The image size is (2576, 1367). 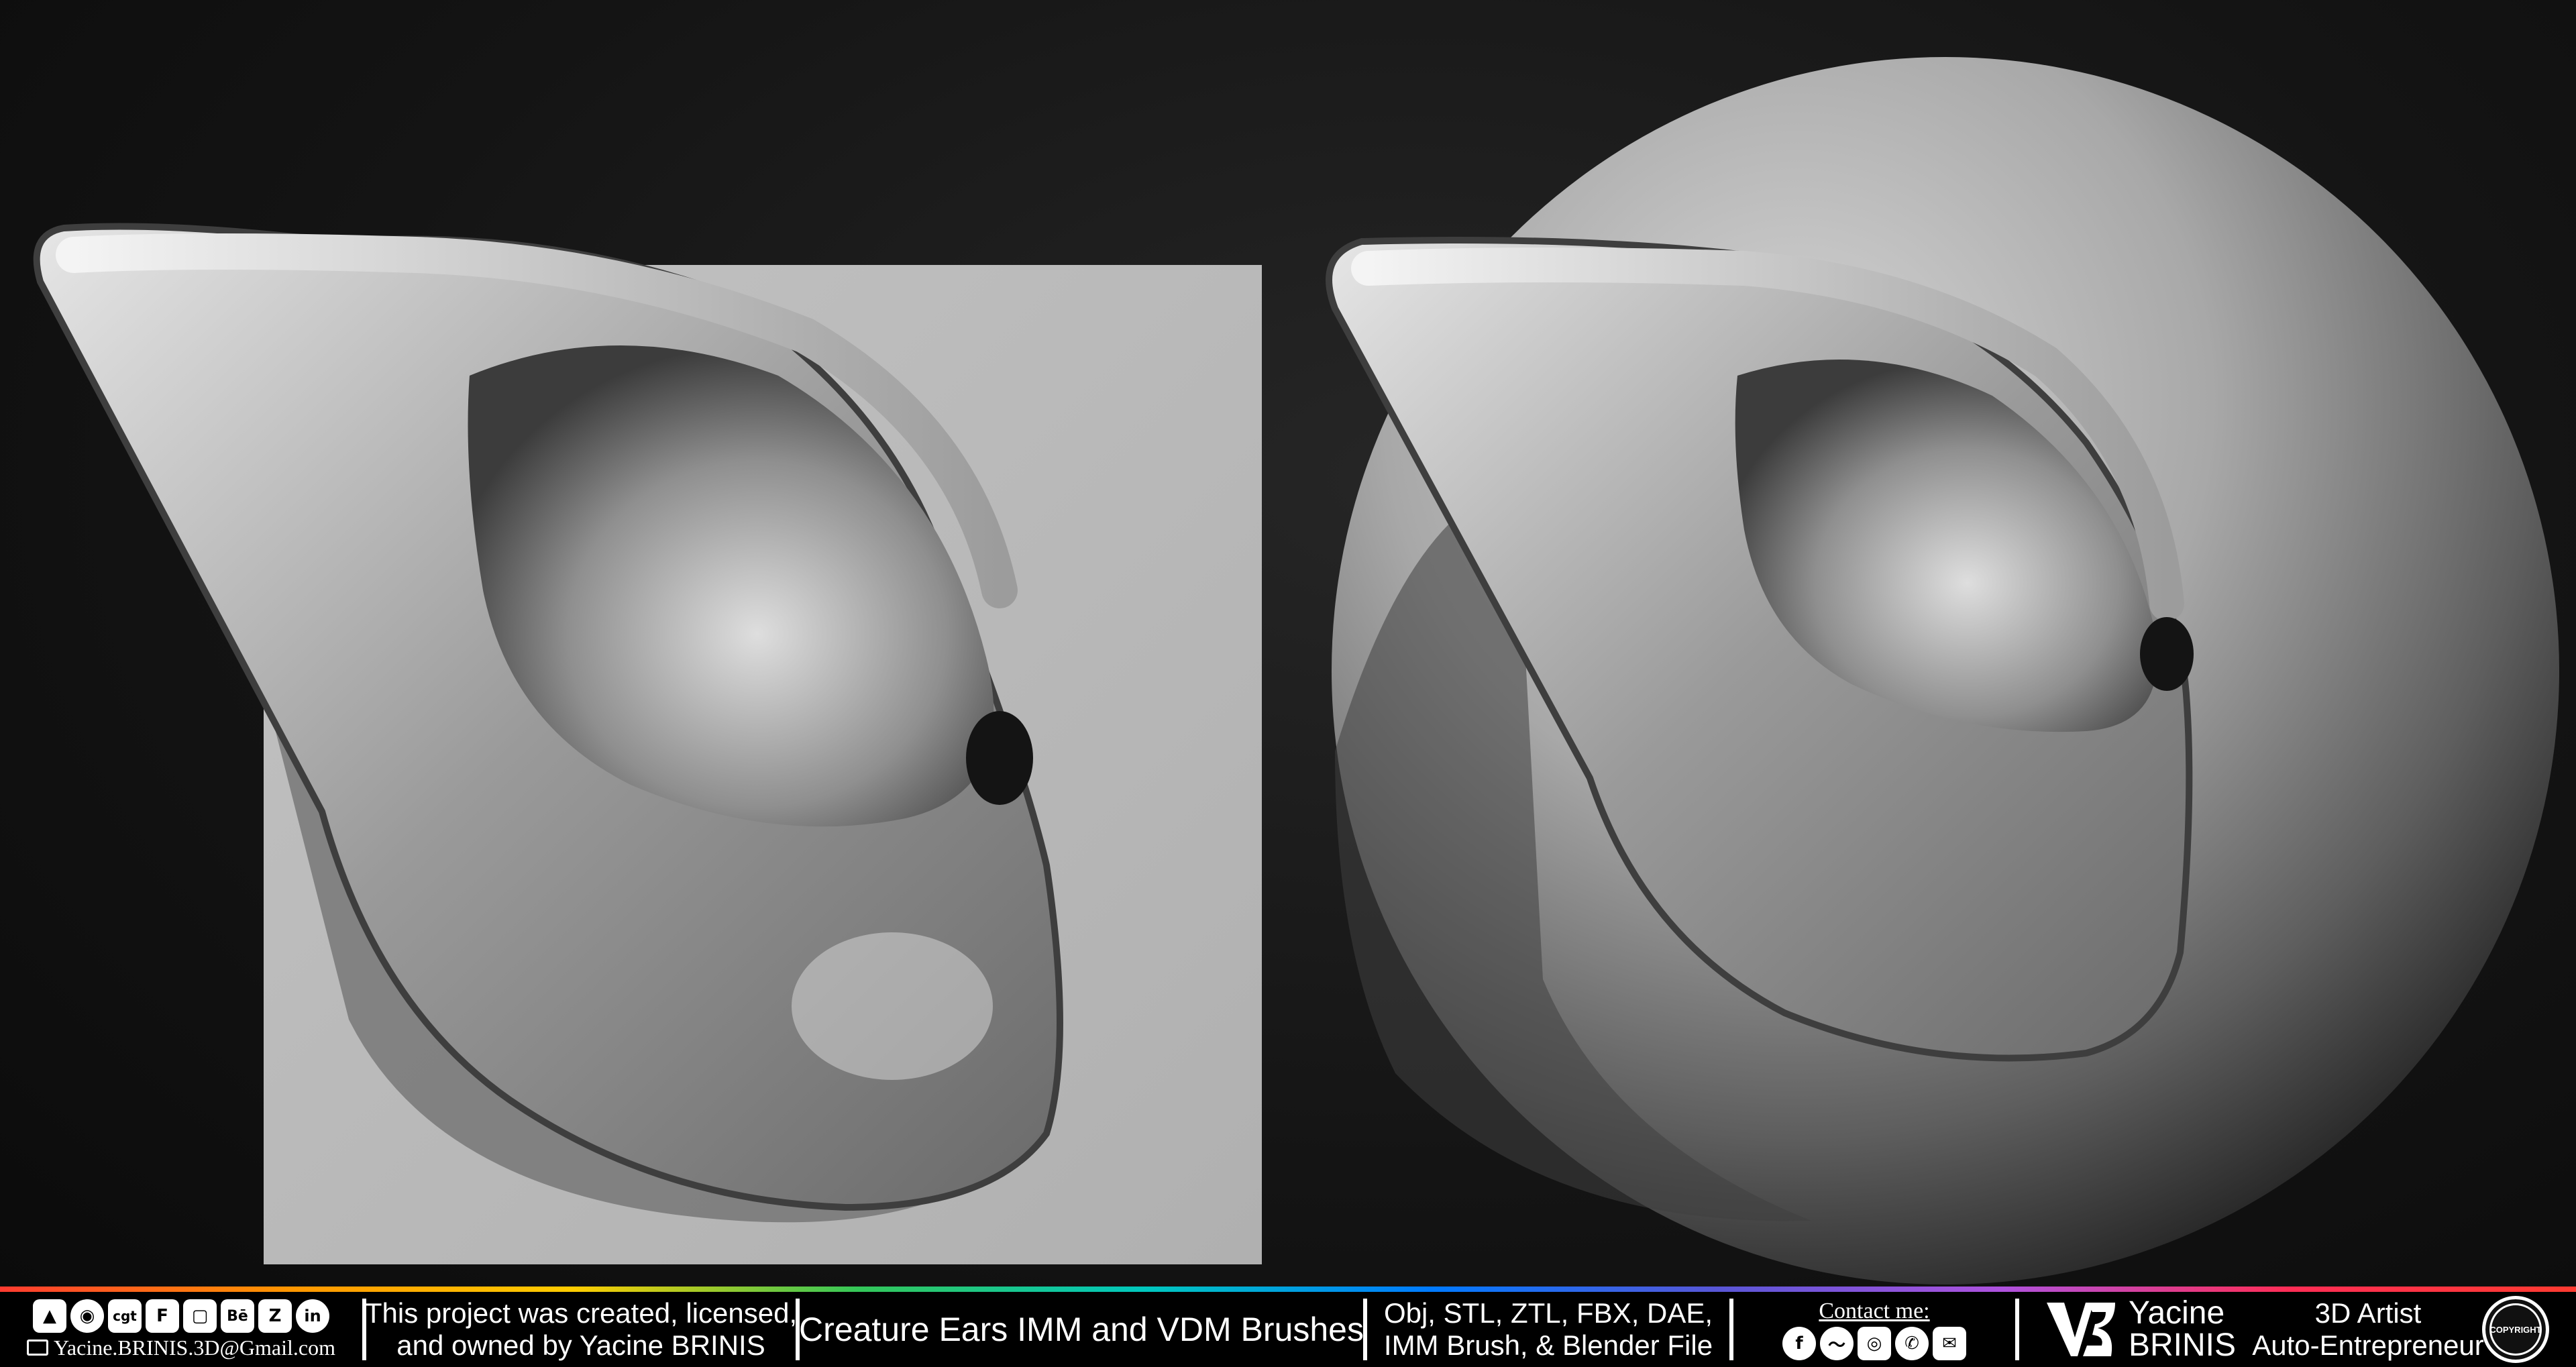 What do you see at coordinates (1548, 1313) in the screenshot?
I see `formats-line-1: Obj, STL, ZTL, FBX, DAE,` at bounding box center [1548, 1313].